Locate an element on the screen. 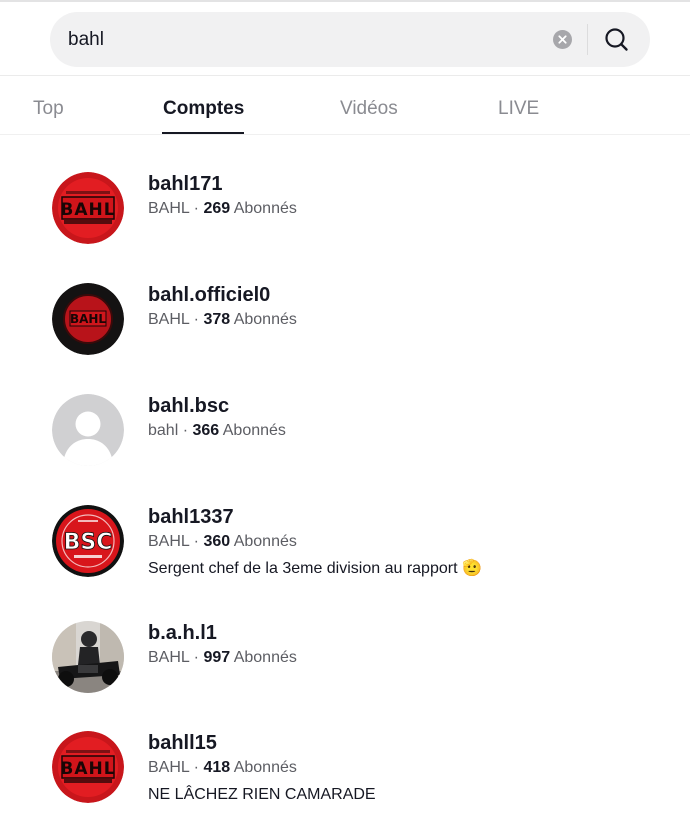 Image resolution: width=690 pixels, height=831 pixels. tab-live: LIVE is located at coordinates (518, 109).